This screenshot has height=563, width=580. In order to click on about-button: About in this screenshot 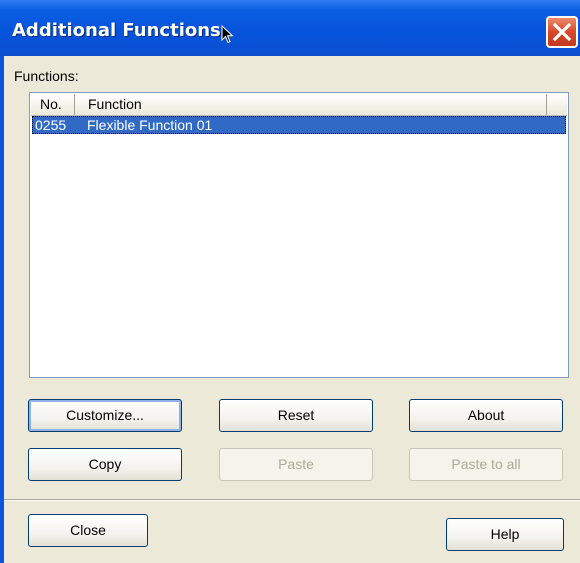, I will do `click(486, 415)`.